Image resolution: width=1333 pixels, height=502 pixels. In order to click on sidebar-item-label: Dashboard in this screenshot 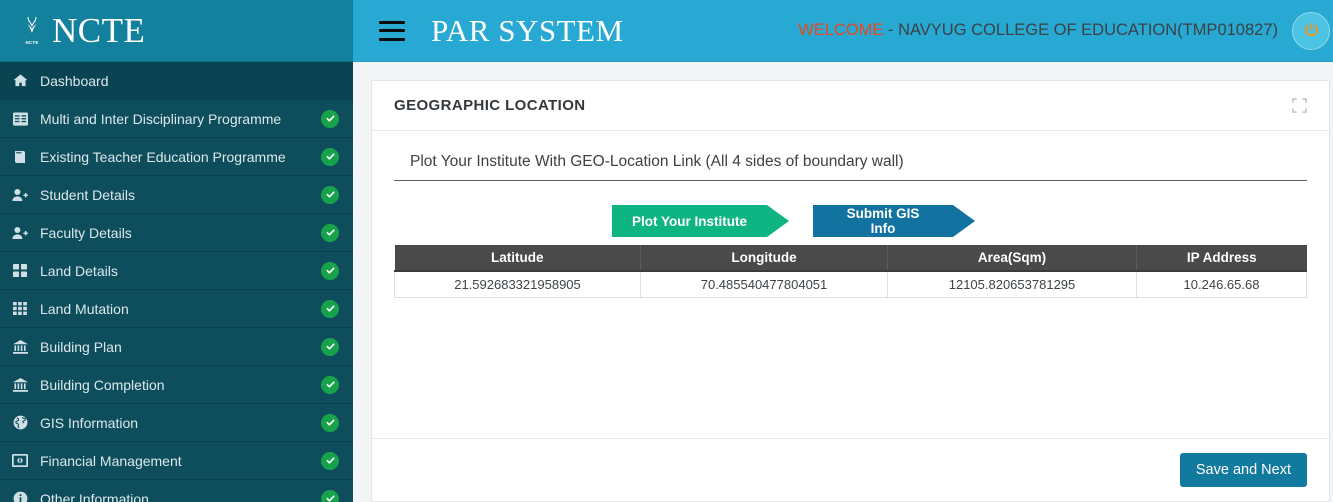, I will do `click(74, 80)`.